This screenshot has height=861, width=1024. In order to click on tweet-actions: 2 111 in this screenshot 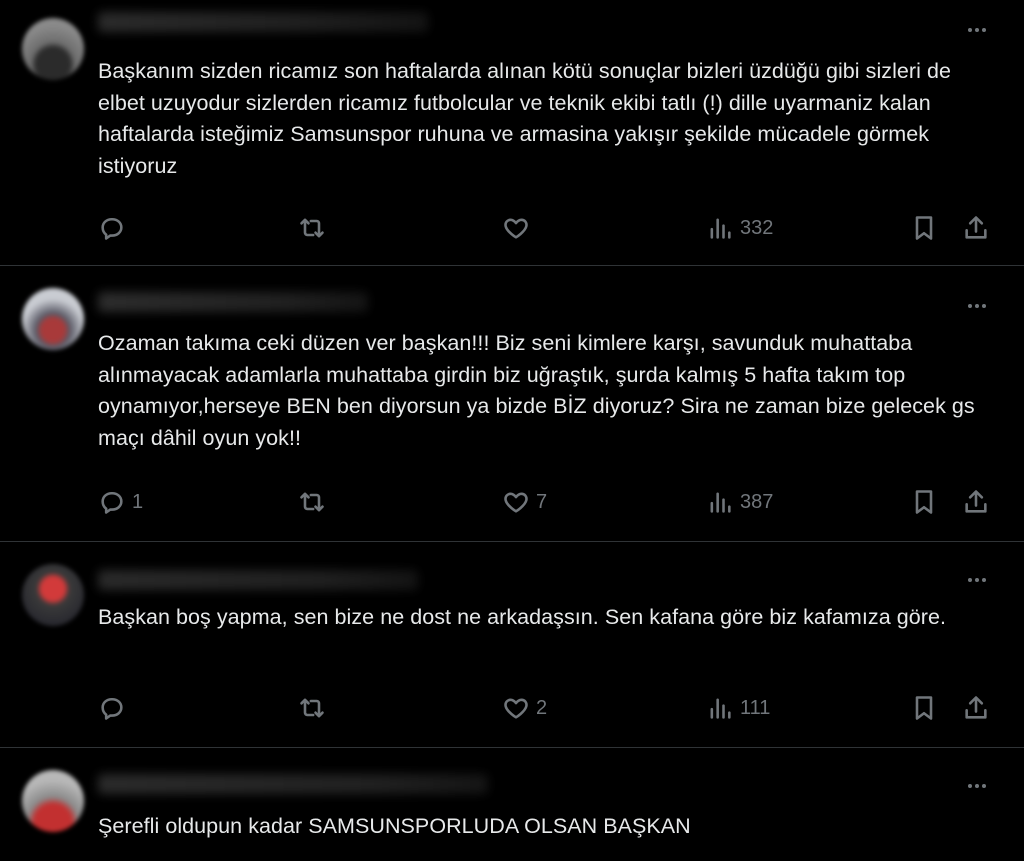, I will do `click(548, 708)`.